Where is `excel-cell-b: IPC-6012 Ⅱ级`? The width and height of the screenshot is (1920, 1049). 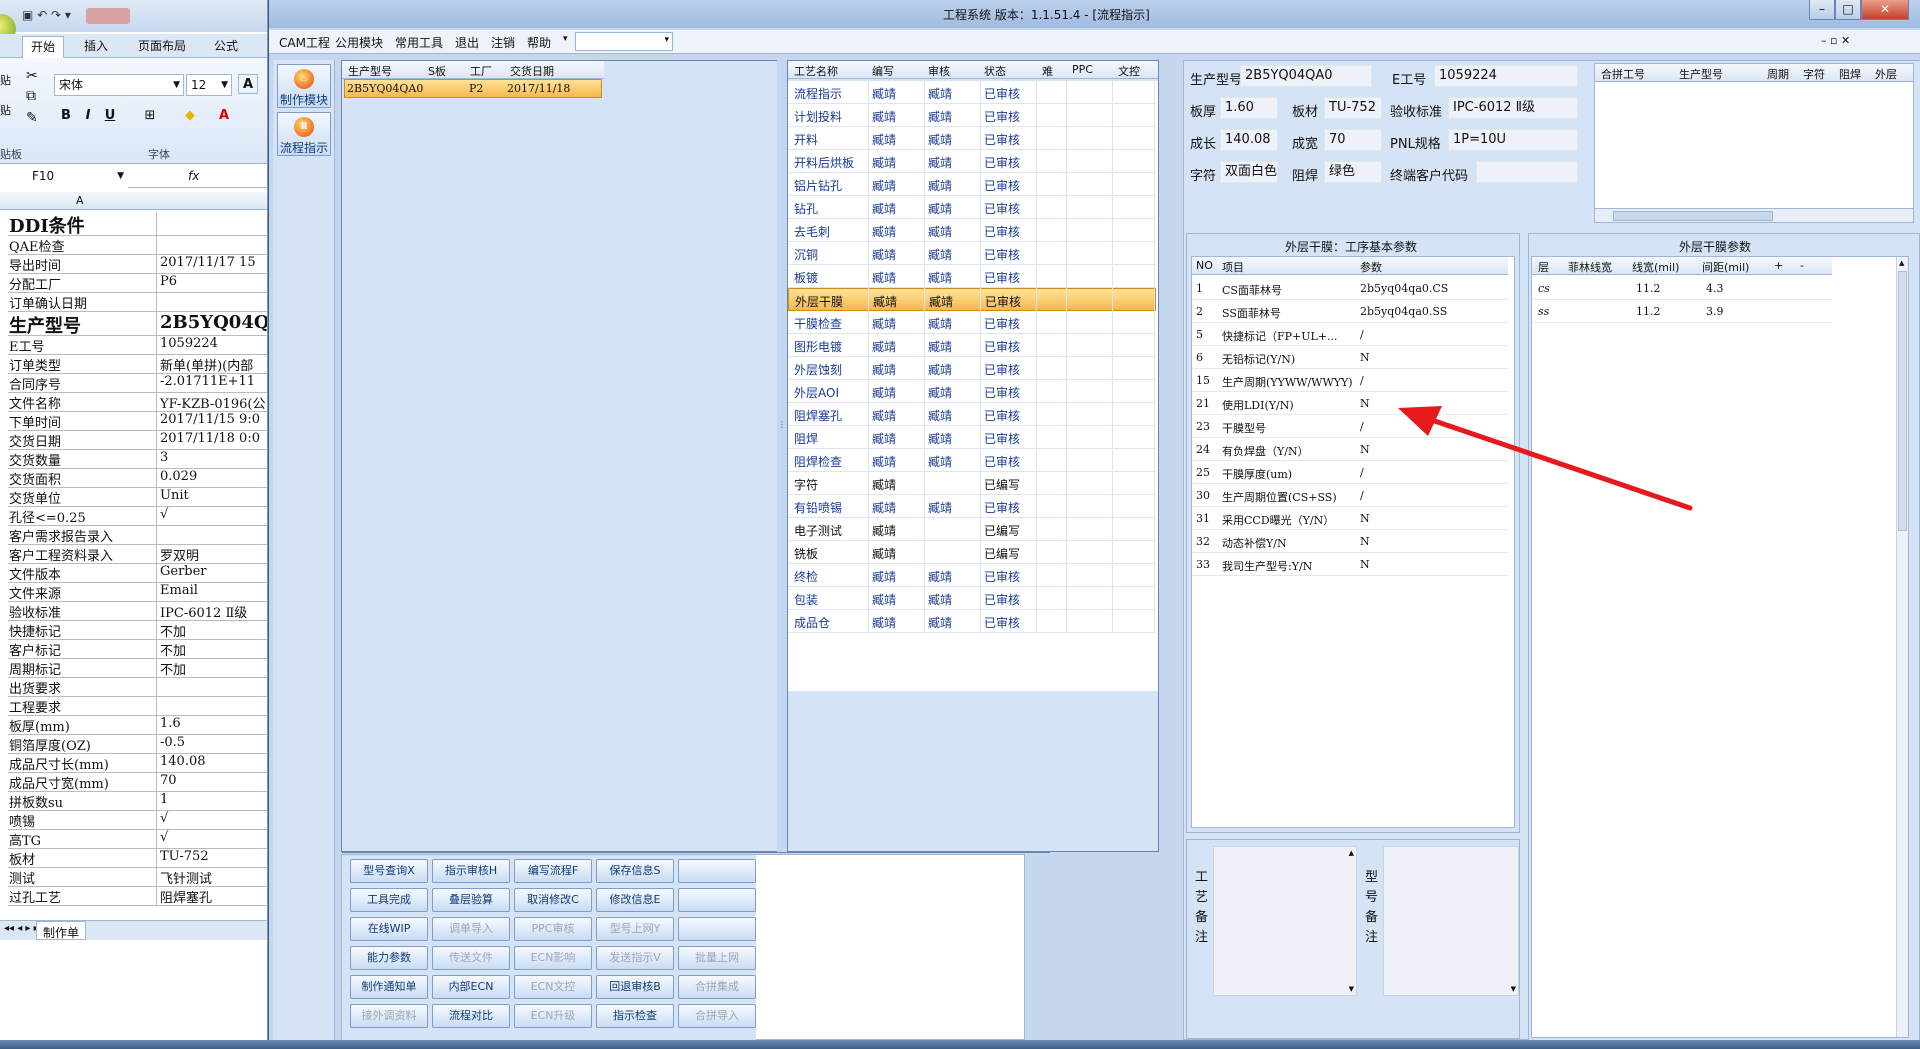
excel-cell-b: IPC-6012 Ⅱ级 is located at coordinates (212, 611).